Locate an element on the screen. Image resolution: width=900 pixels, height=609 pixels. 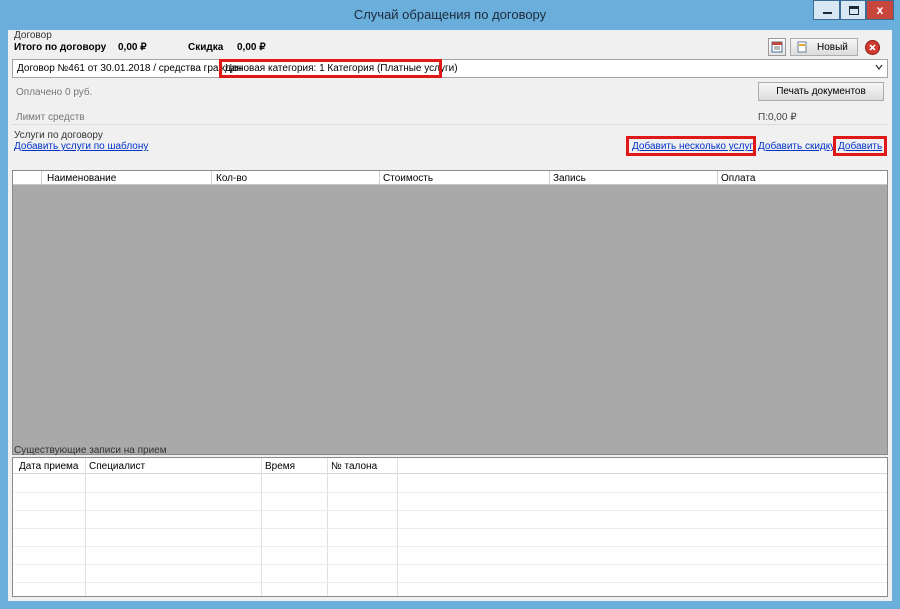
discount-label: Скидка is located at coordinates (206, 47).